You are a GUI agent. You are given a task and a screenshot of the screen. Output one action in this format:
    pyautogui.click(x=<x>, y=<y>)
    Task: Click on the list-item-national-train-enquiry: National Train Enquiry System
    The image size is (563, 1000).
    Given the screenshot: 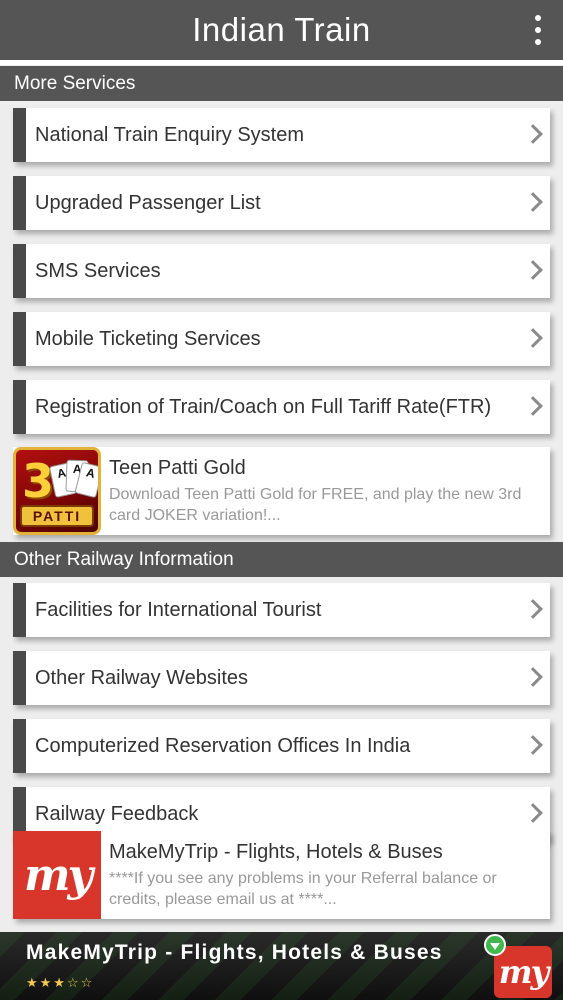 What is the action you would take?
    pyautogui.click(x=281, y=135)
    